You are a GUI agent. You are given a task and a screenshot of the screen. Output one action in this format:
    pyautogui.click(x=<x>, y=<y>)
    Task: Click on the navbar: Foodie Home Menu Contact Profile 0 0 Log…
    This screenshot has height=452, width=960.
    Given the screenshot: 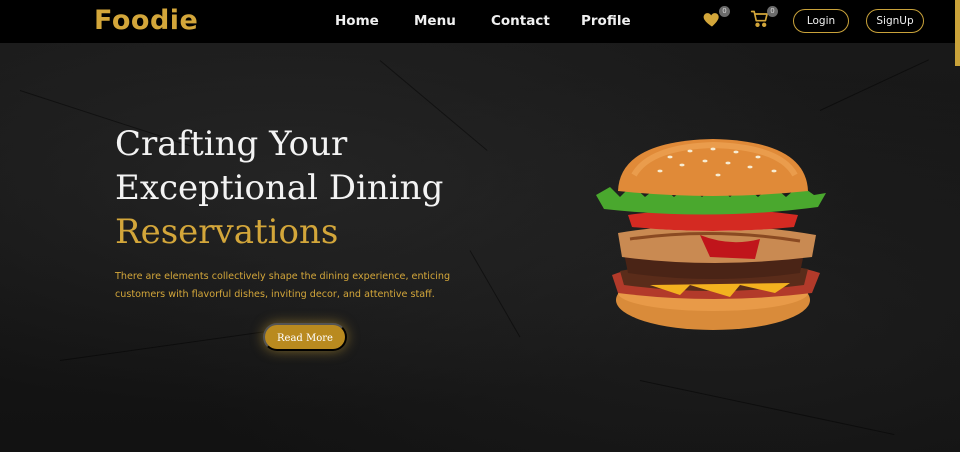 What is the action you would take?
    pyautogui.click(x=480, y=21)
    